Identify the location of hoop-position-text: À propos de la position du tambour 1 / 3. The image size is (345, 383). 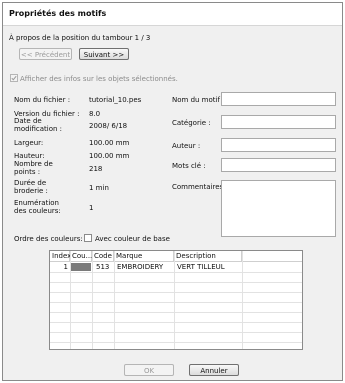
(80, 38).